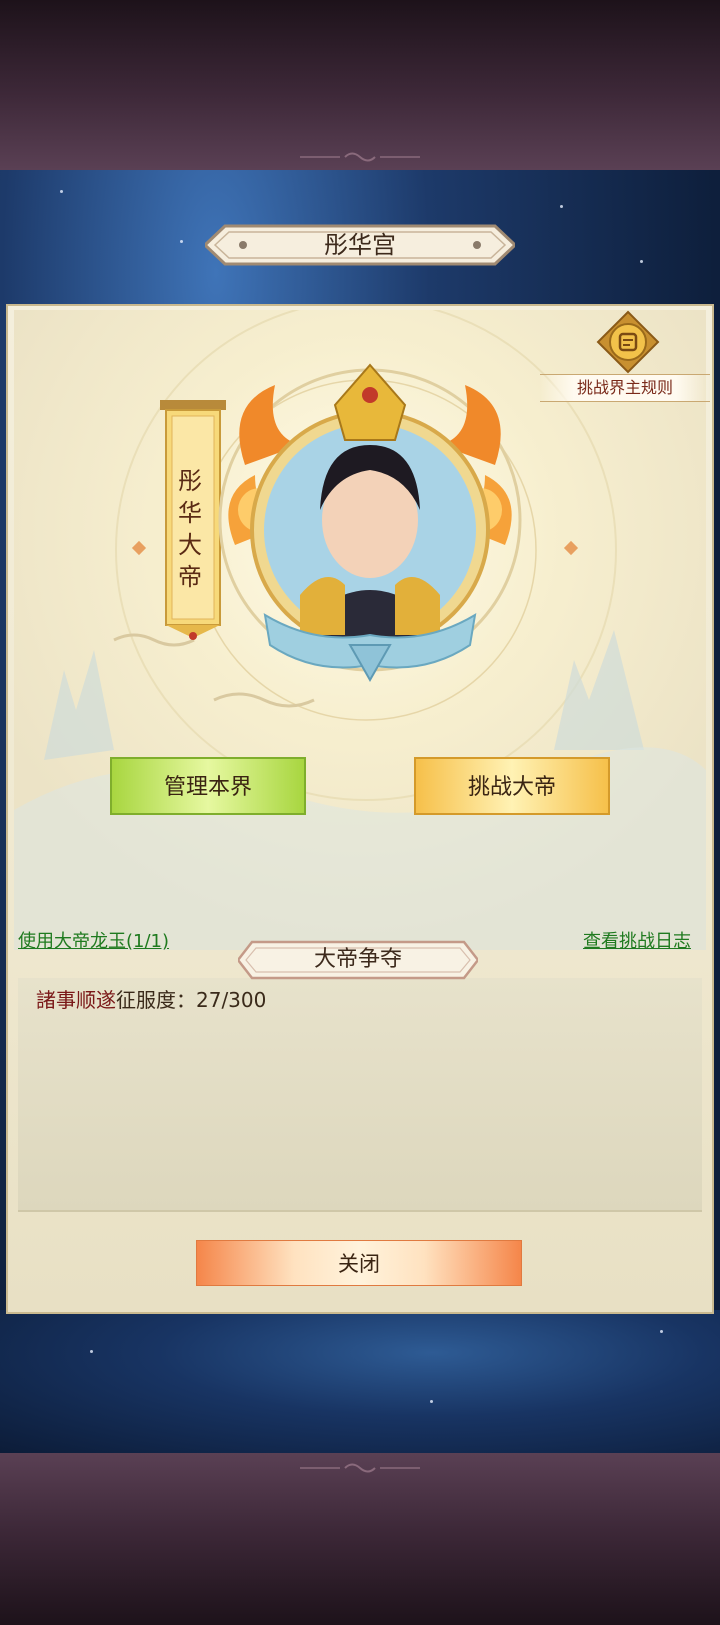  What do you see at coordinates (625, 388) in the screenshot?
I see `rules-label: 挑战界主规则` at bounding box center [625, 388].